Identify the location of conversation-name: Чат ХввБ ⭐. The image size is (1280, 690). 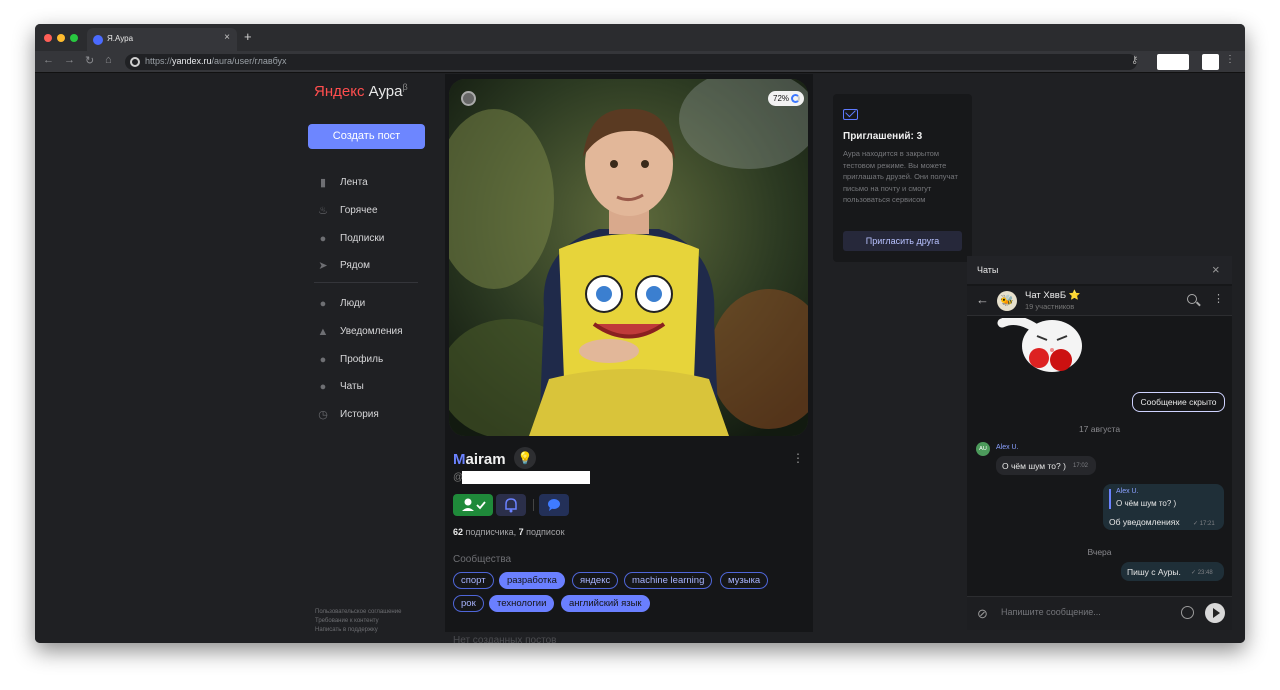
(1053, 295).